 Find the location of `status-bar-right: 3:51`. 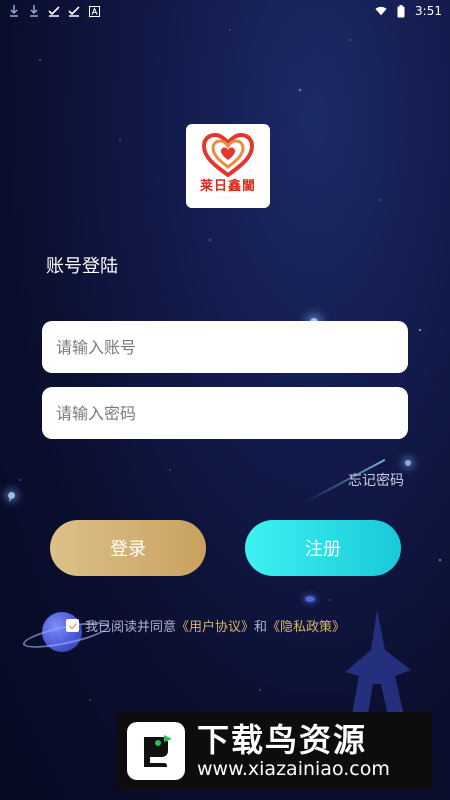

status-bar-right: 3:51 is located at coordinates (408, 11).